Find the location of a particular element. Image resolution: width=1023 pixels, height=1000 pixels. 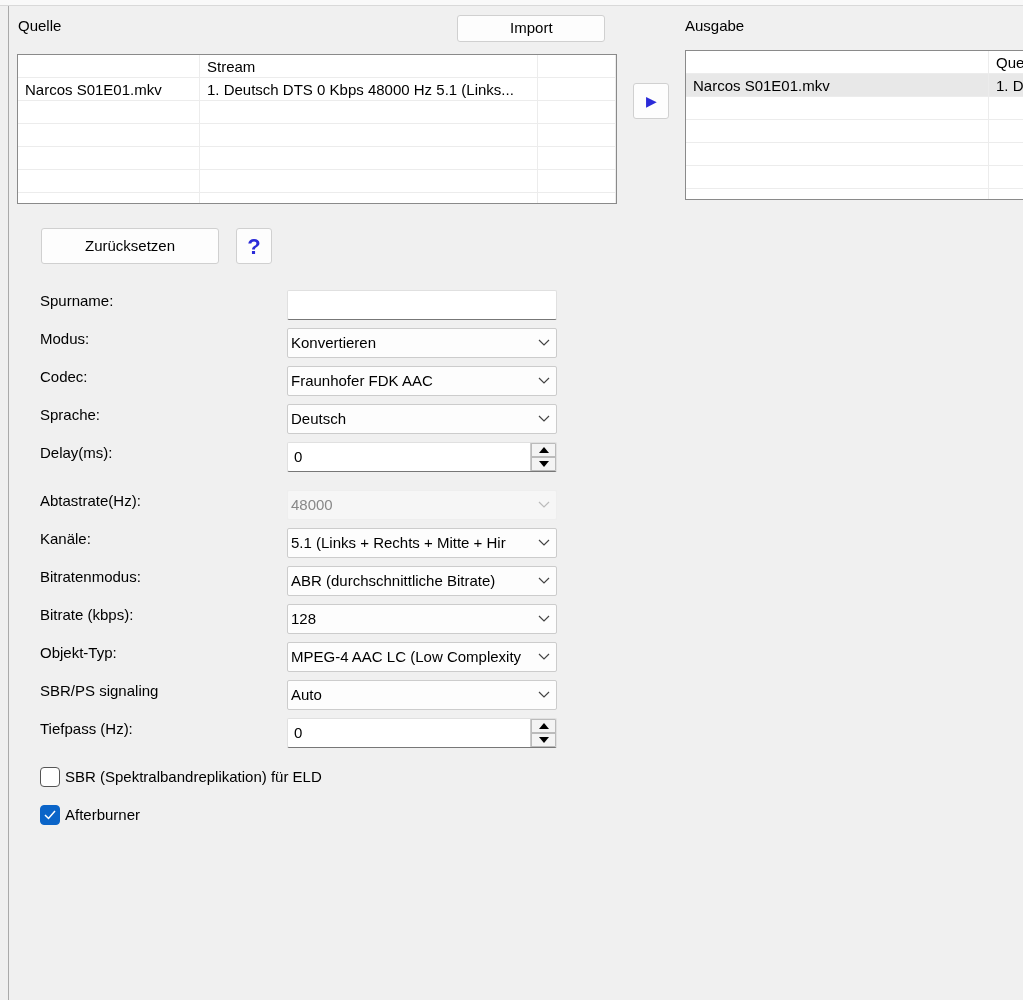

checkbox-label: Afterburner is located at coordinates (103, 814).